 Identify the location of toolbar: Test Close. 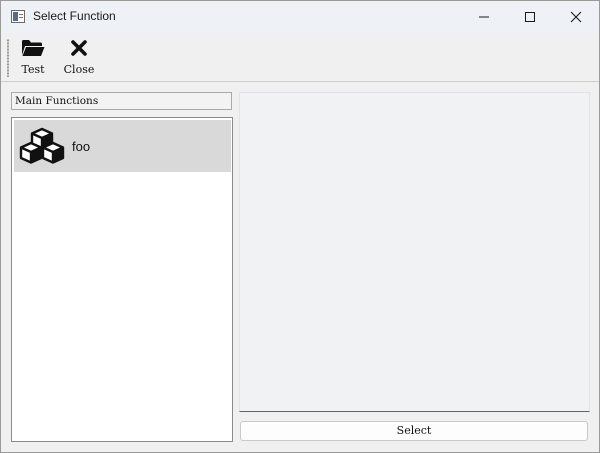
(300, 57).